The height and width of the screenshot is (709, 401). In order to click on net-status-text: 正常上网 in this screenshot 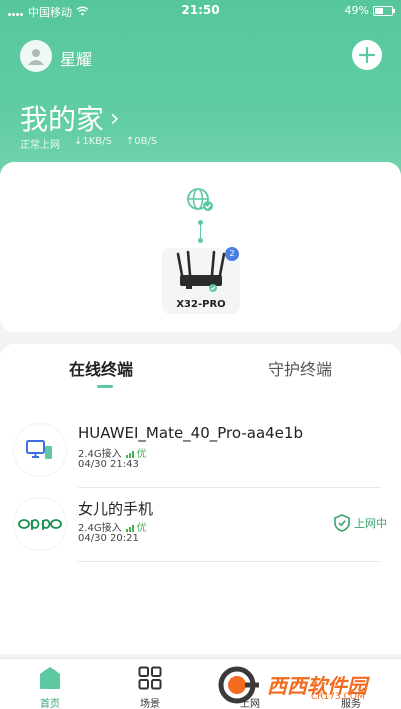, I will do `click(40, 145)`.